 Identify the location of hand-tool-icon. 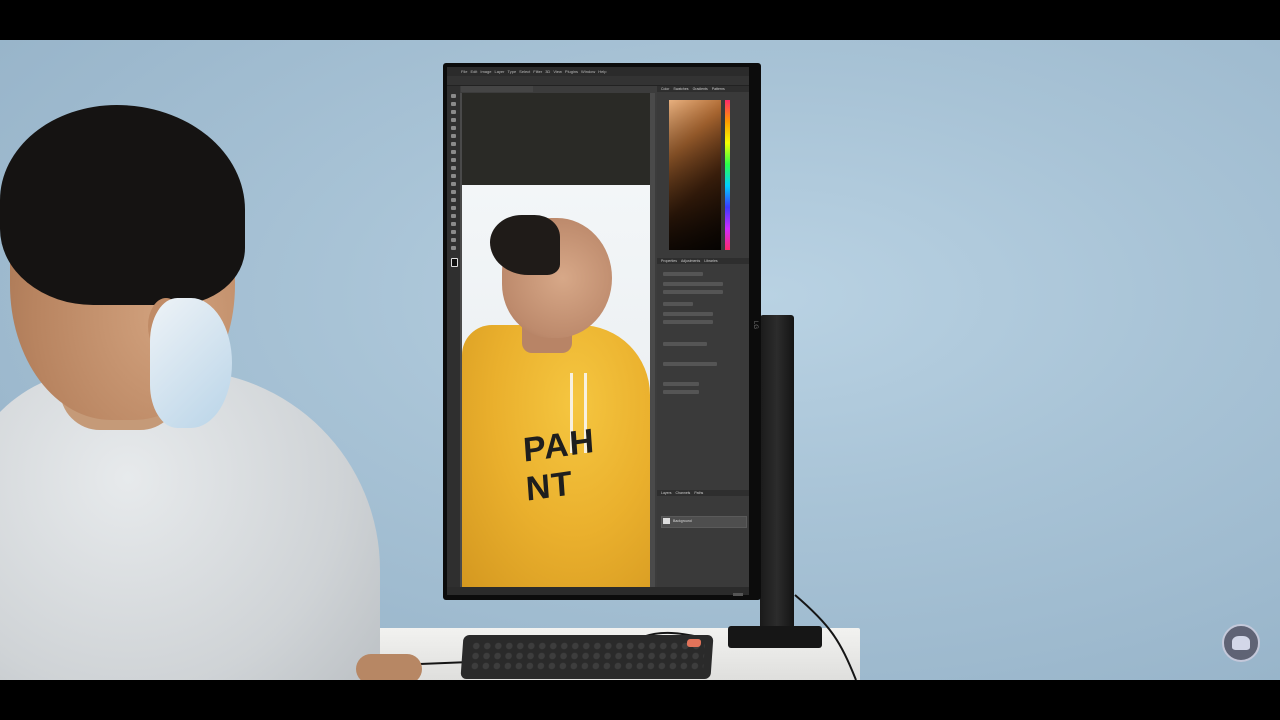
(453, 240).